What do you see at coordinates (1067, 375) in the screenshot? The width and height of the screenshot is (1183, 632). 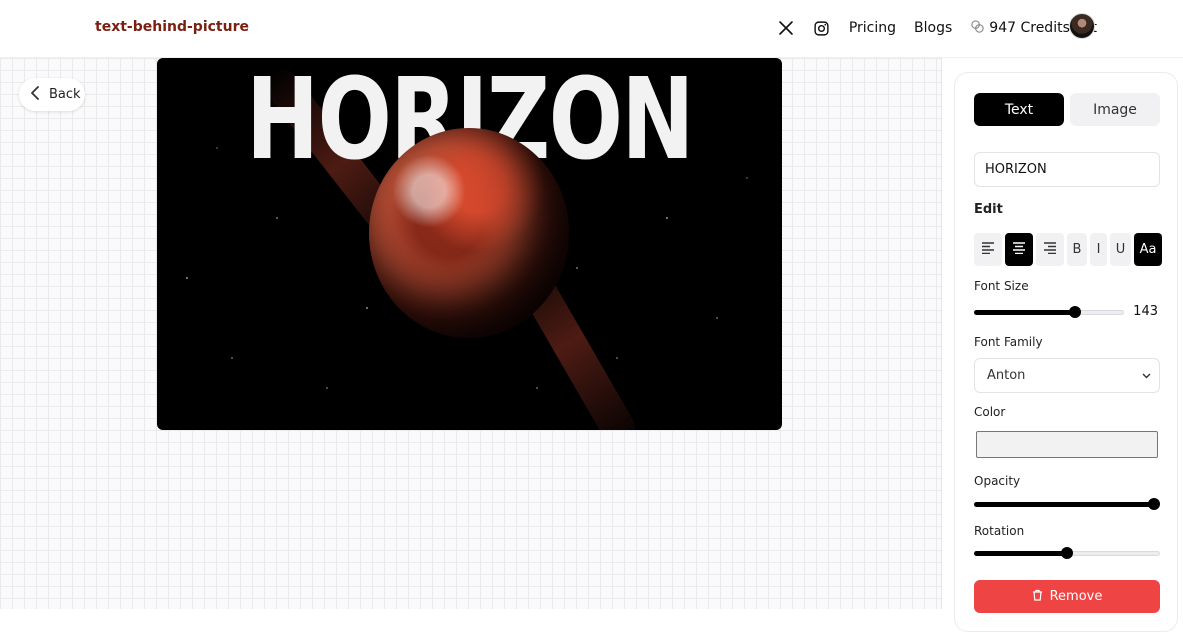 I see `font-family-select: Anton` at bounding box center [1067, 375].